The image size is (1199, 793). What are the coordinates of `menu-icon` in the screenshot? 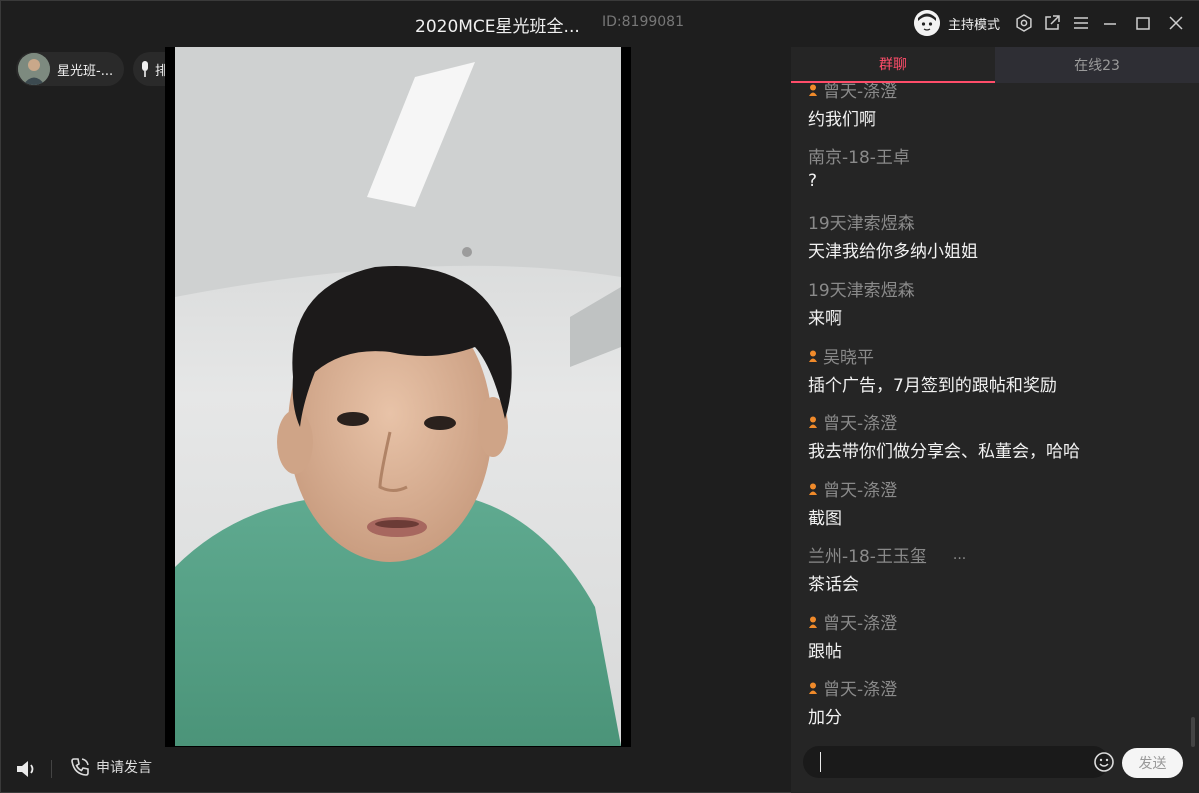 It's located at (1081, 23).